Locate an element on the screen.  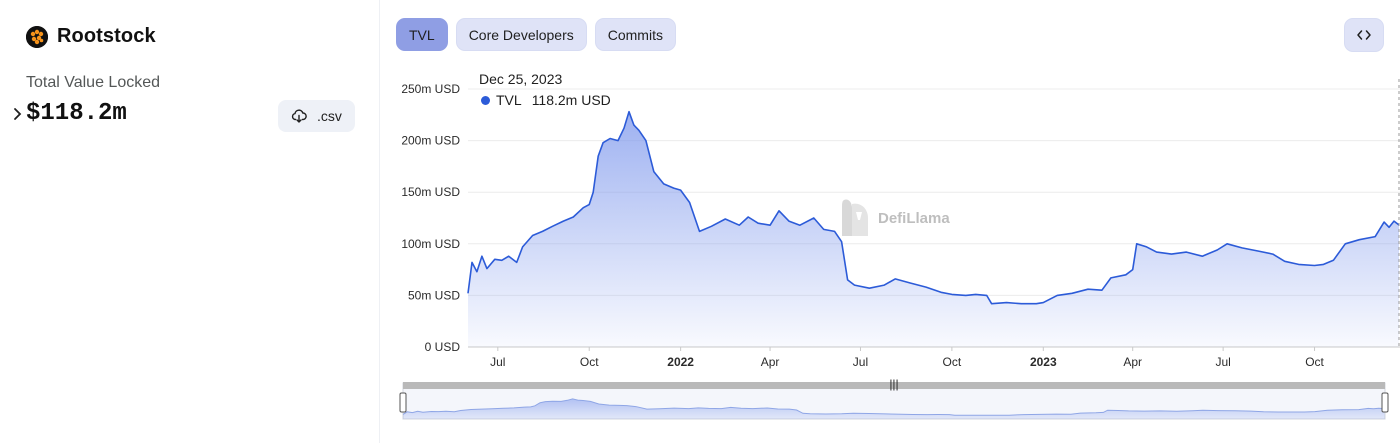
rootstock-logo-icon is located at coordinates (37, 36).